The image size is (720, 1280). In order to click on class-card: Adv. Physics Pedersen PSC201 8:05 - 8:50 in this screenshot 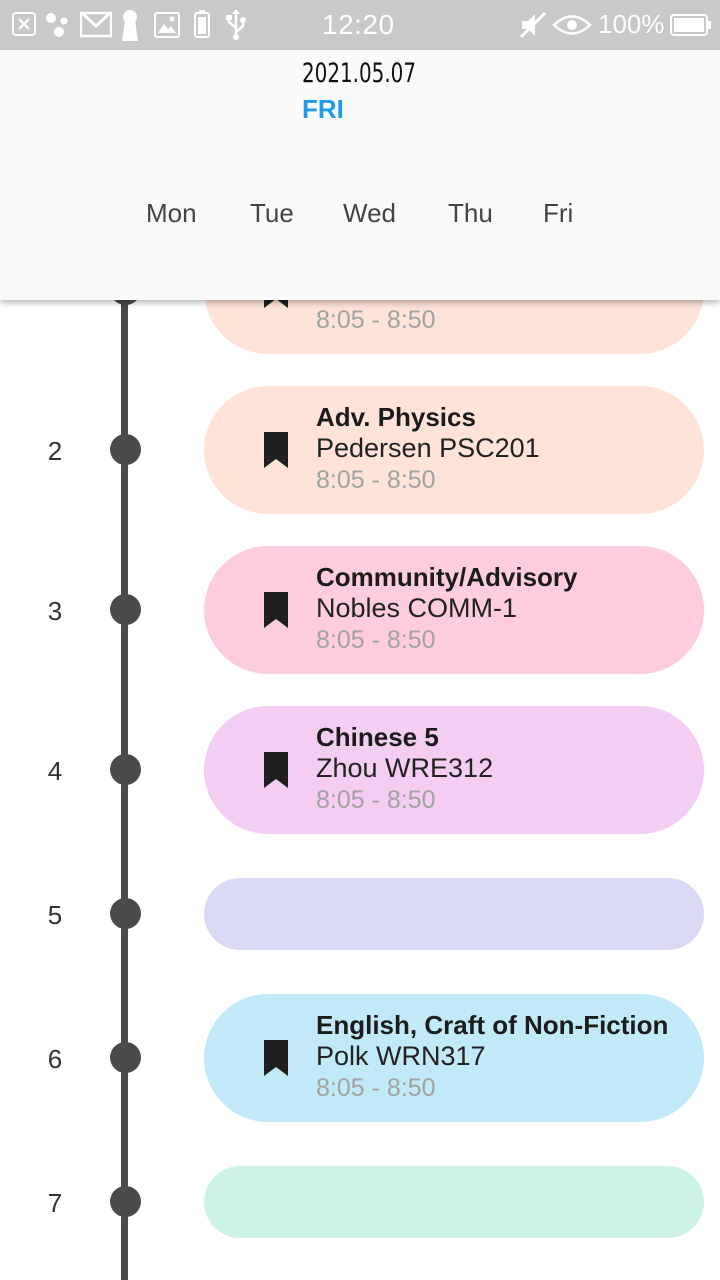, I will do `click(454, 450)`.